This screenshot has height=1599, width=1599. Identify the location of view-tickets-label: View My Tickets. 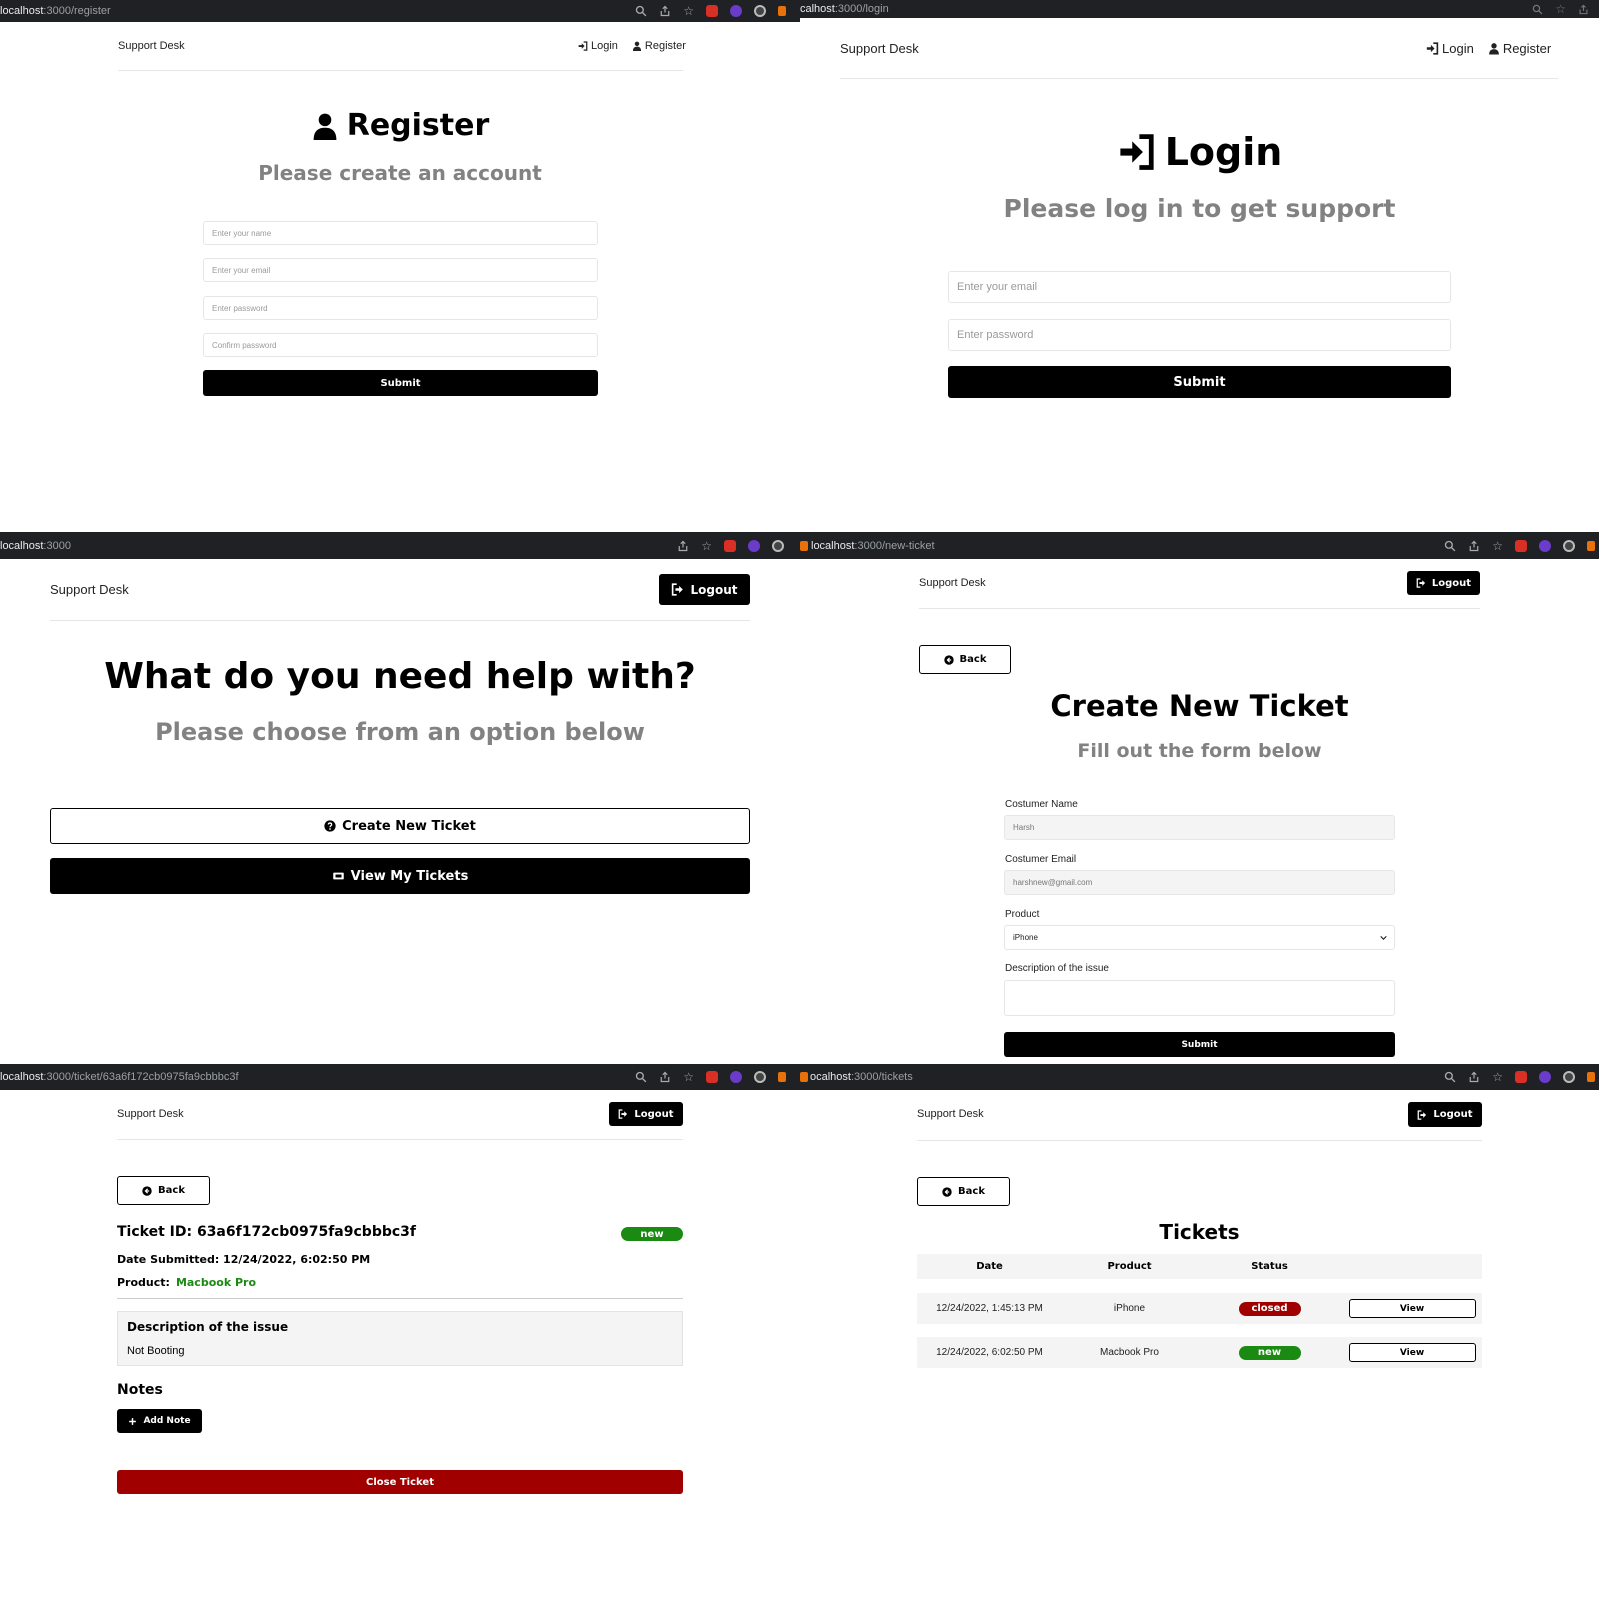
(409, 876).